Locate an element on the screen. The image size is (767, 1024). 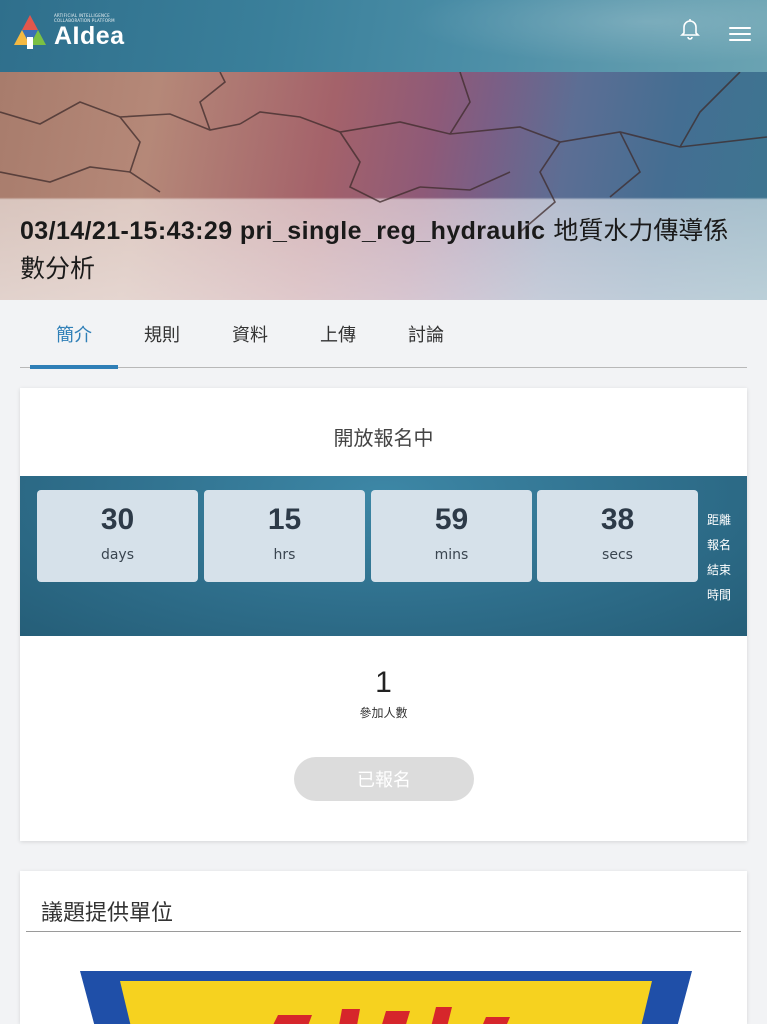
participant-count-value: 1 is located at coordinates (383, 682).